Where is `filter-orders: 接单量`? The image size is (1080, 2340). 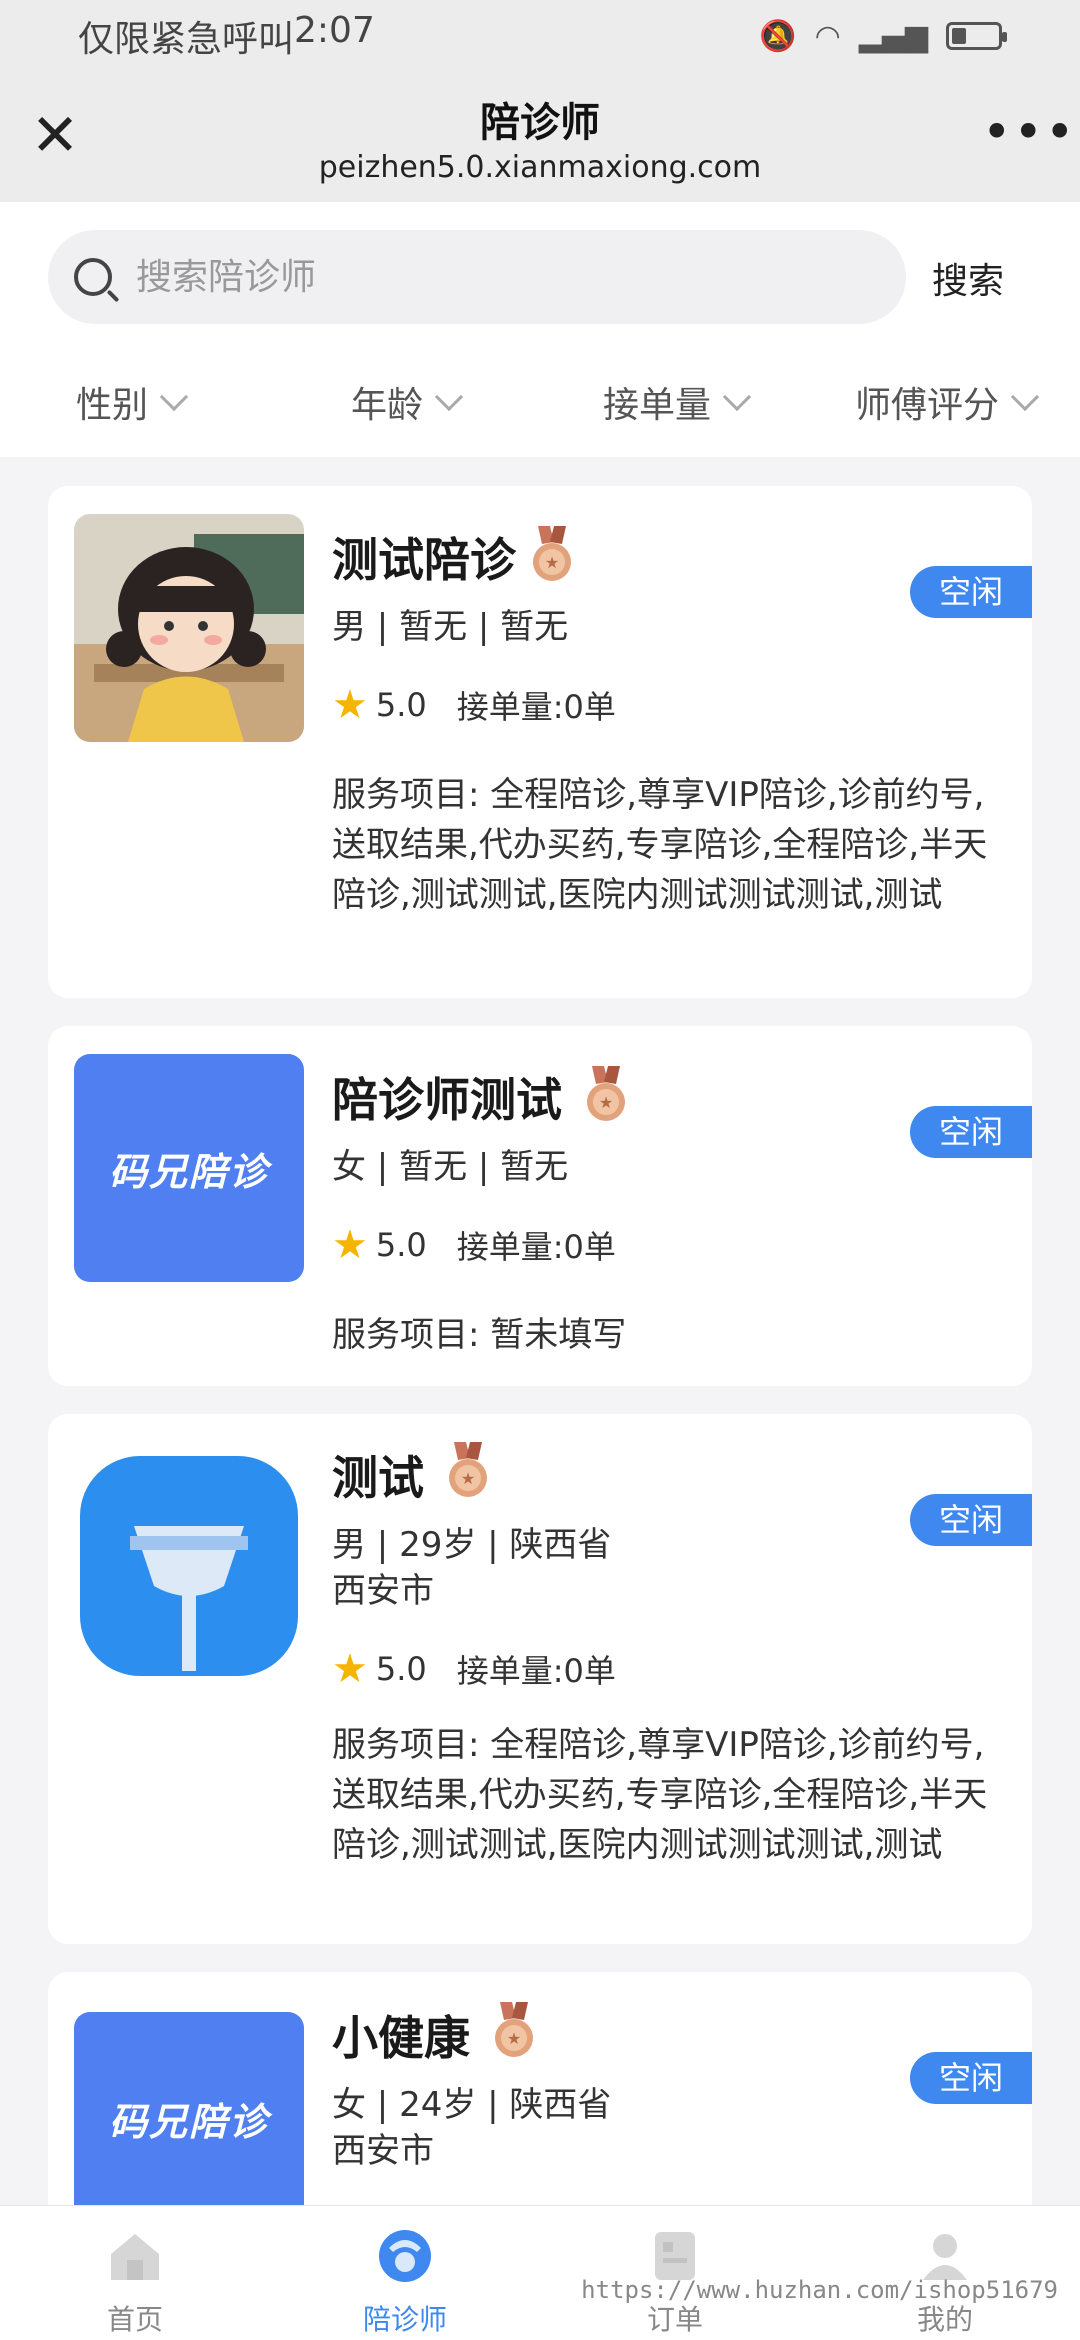
filter-orders: 接单量 is located at coordinates (675, 402).